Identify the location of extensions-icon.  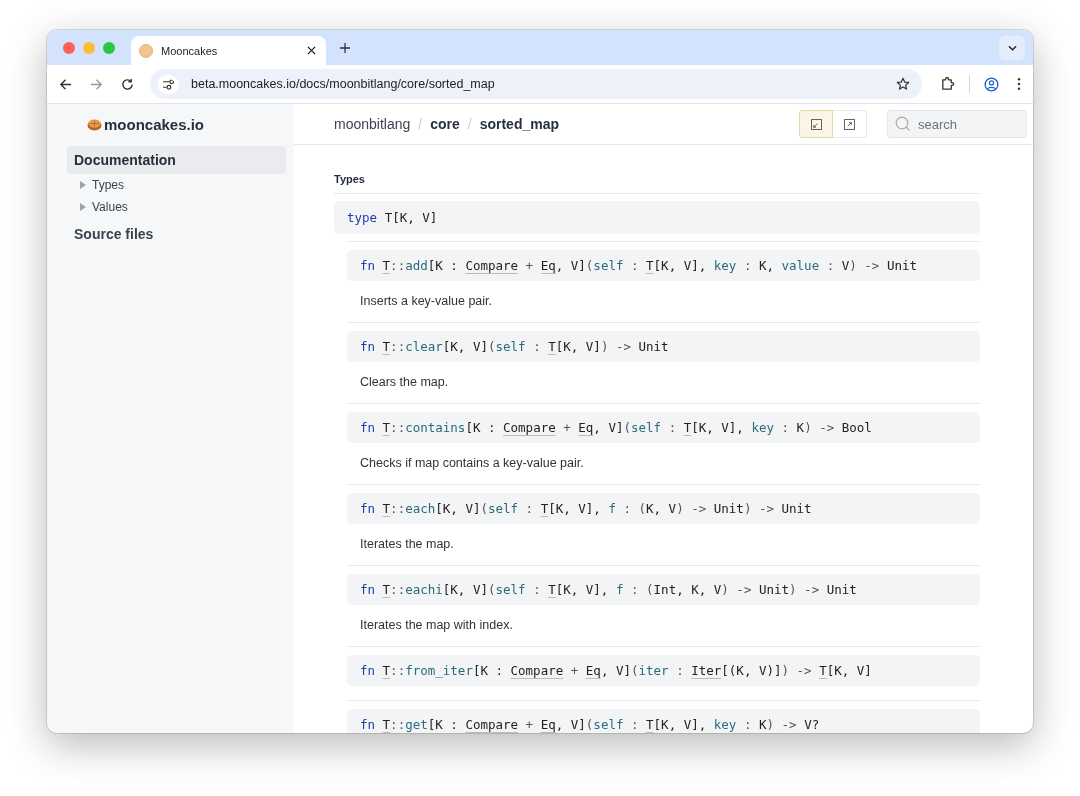
(947, 84).